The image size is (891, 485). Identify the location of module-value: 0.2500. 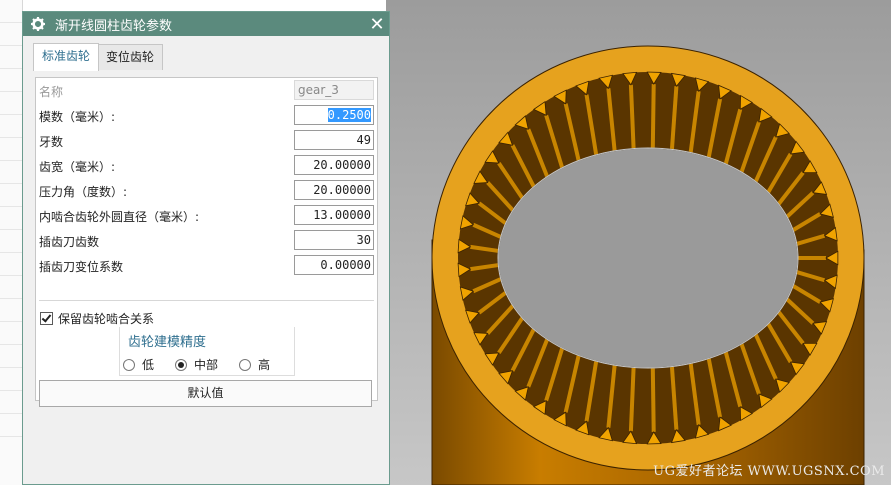
(349, 115).